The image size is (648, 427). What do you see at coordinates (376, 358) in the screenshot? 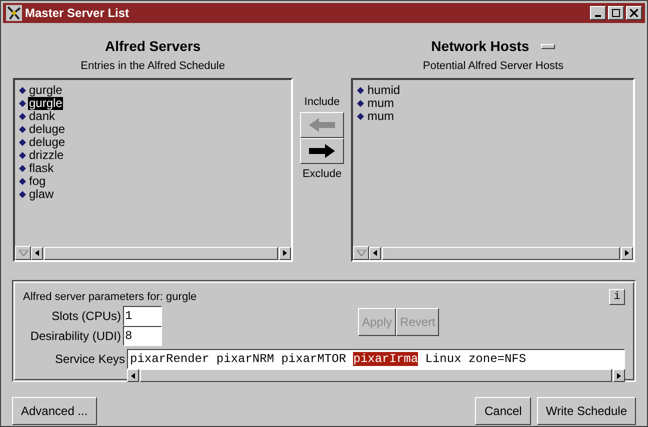
I see `service-keys-field: pixarRender pixarNRM pixarMTOR pixarIrma Linux zone=NFS` at bounding box center [376, 358].